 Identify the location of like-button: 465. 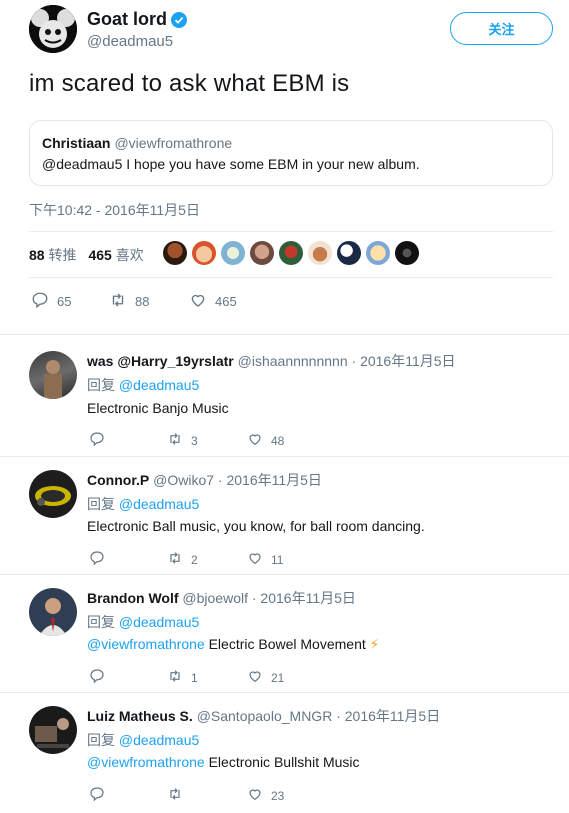
(213, 301).